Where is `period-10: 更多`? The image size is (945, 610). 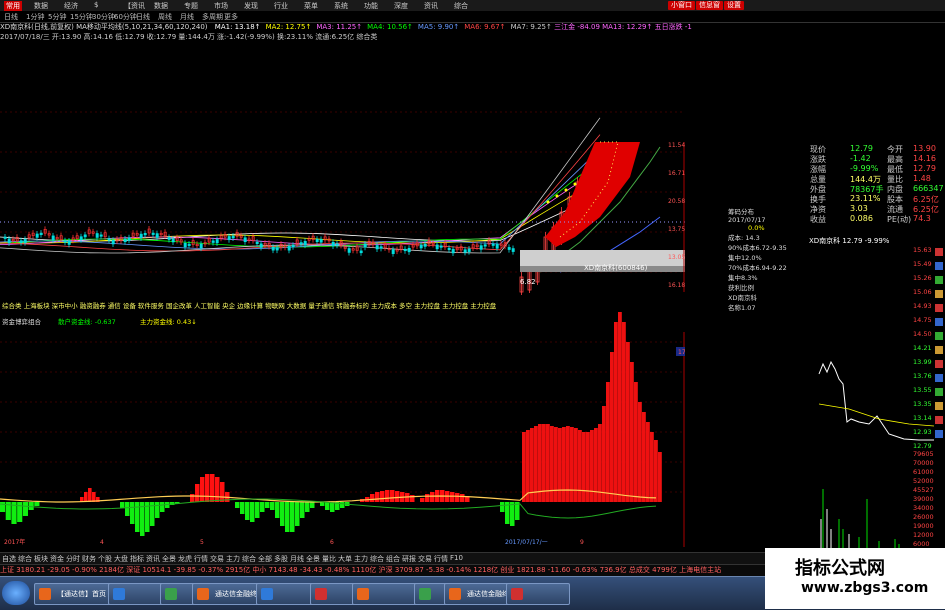
period-10: 更多 is located at coordinates (231, 17).